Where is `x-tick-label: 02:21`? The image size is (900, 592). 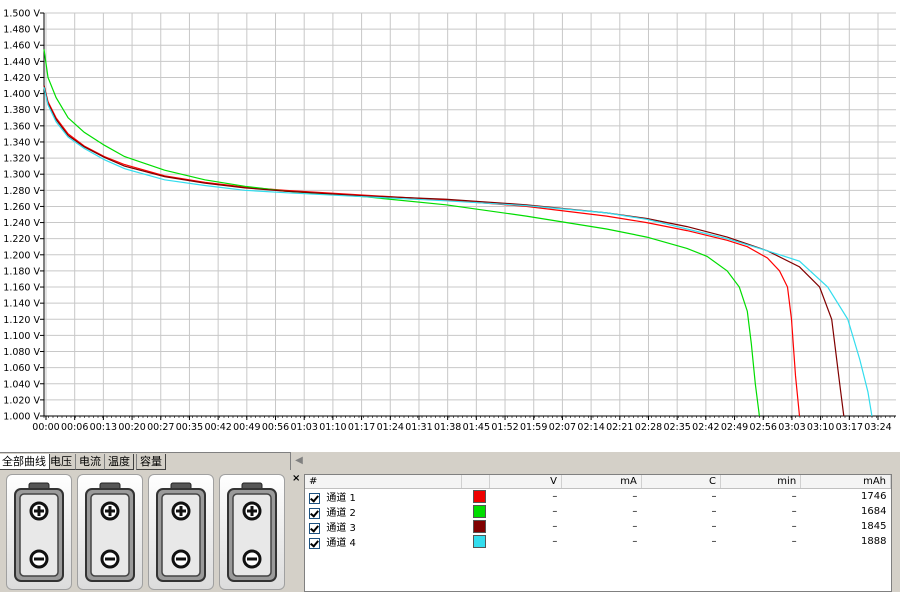 x-tick-label: 02:21 is located at coordinates (619, 427).